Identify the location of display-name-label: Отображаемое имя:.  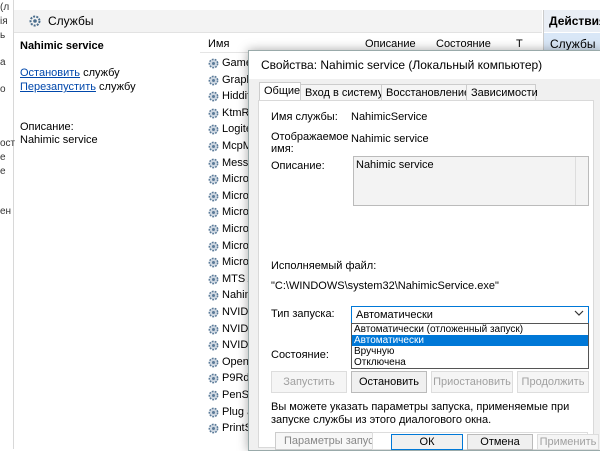
(310, 143).